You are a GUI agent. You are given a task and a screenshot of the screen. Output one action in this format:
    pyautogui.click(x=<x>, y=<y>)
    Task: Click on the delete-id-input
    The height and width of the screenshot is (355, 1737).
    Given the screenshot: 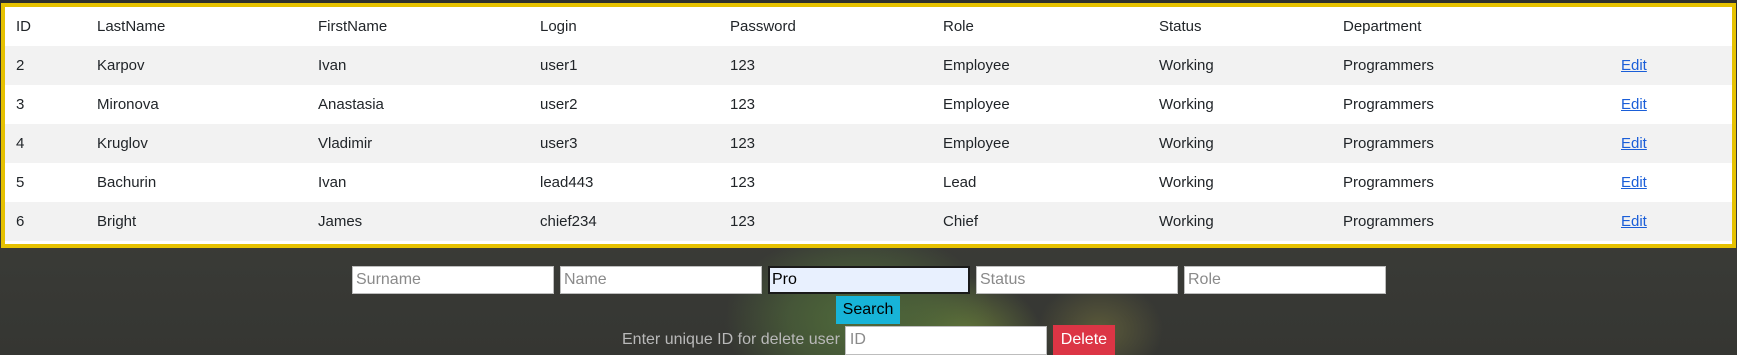 What is the action you would take?
    pyautogui.click(x=945, y=340)
    